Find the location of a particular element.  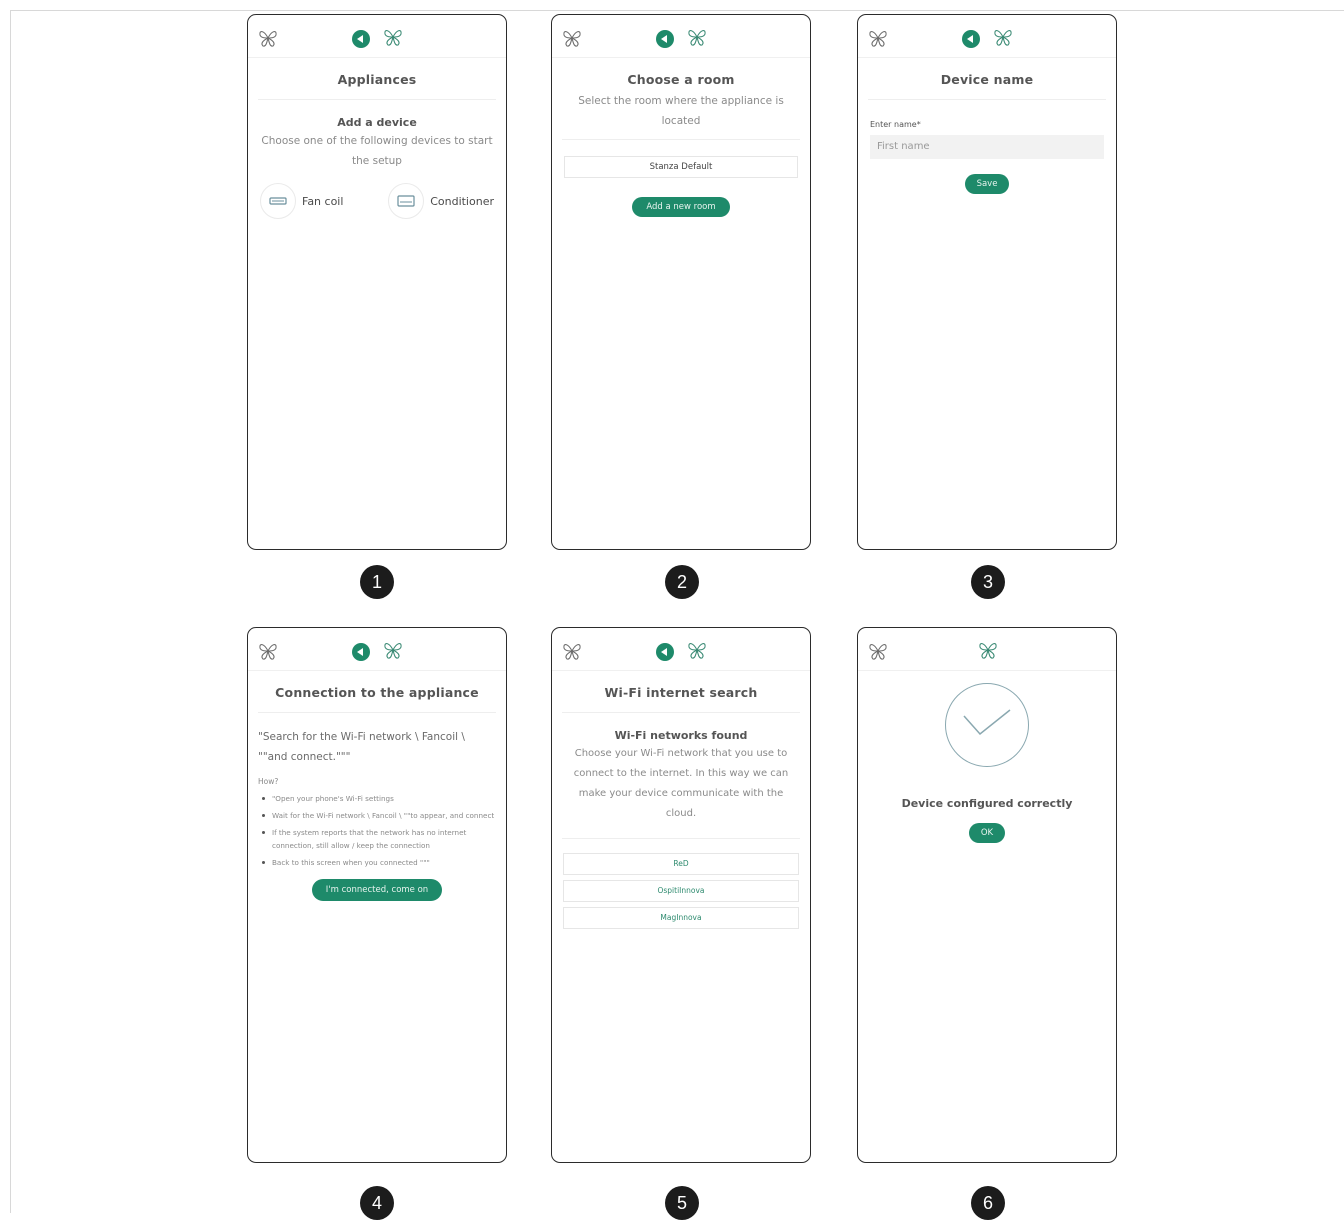

device-option-fan-coil: Fan coil is located at coordinates (301, 201).